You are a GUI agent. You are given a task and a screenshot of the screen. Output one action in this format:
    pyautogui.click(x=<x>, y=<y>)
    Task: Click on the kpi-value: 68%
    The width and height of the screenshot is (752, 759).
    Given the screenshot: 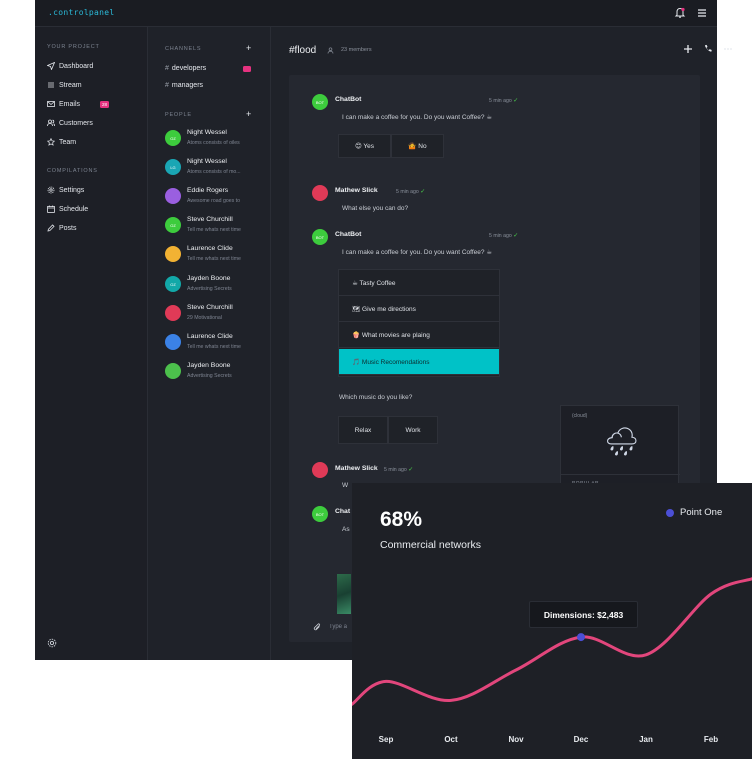 What is the action you would take?
    pyautogui.click(x=401, y=519)
    